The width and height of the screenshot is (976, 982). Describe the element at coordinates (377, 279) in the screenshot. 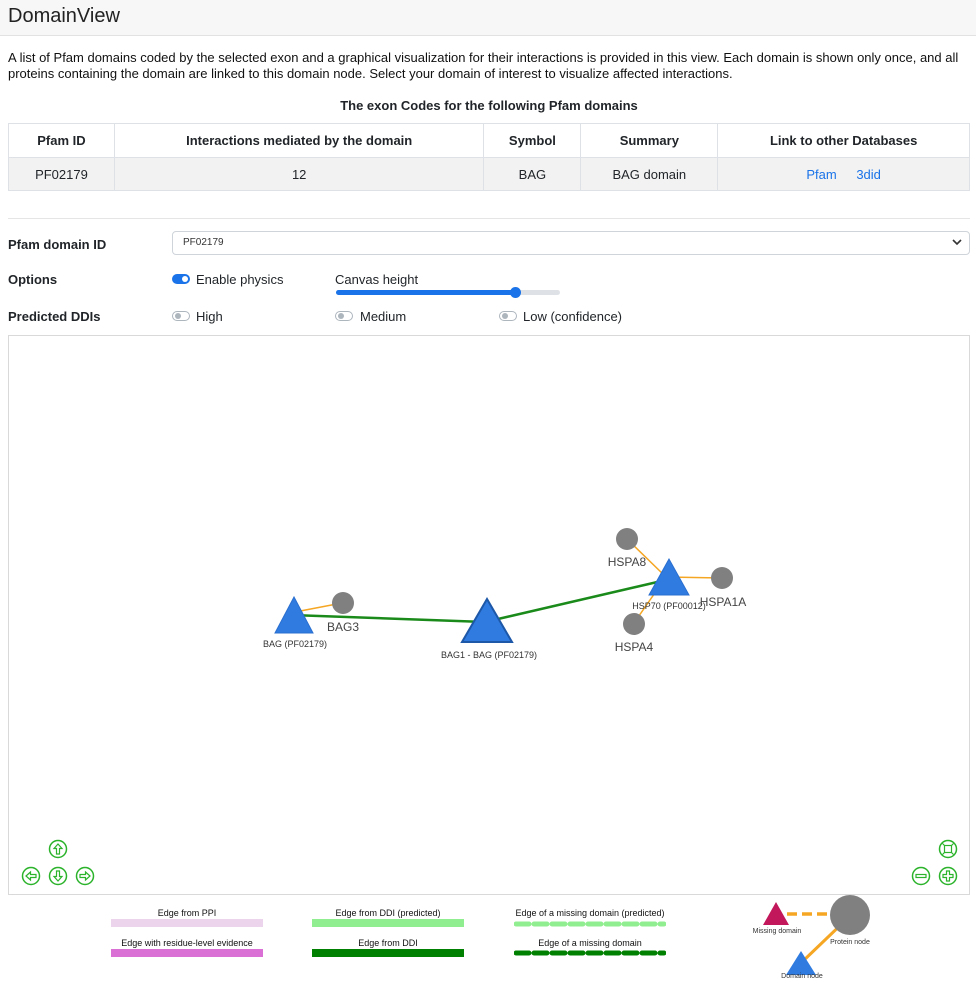

I see `canvas-height-label: Canvas height` at that location.